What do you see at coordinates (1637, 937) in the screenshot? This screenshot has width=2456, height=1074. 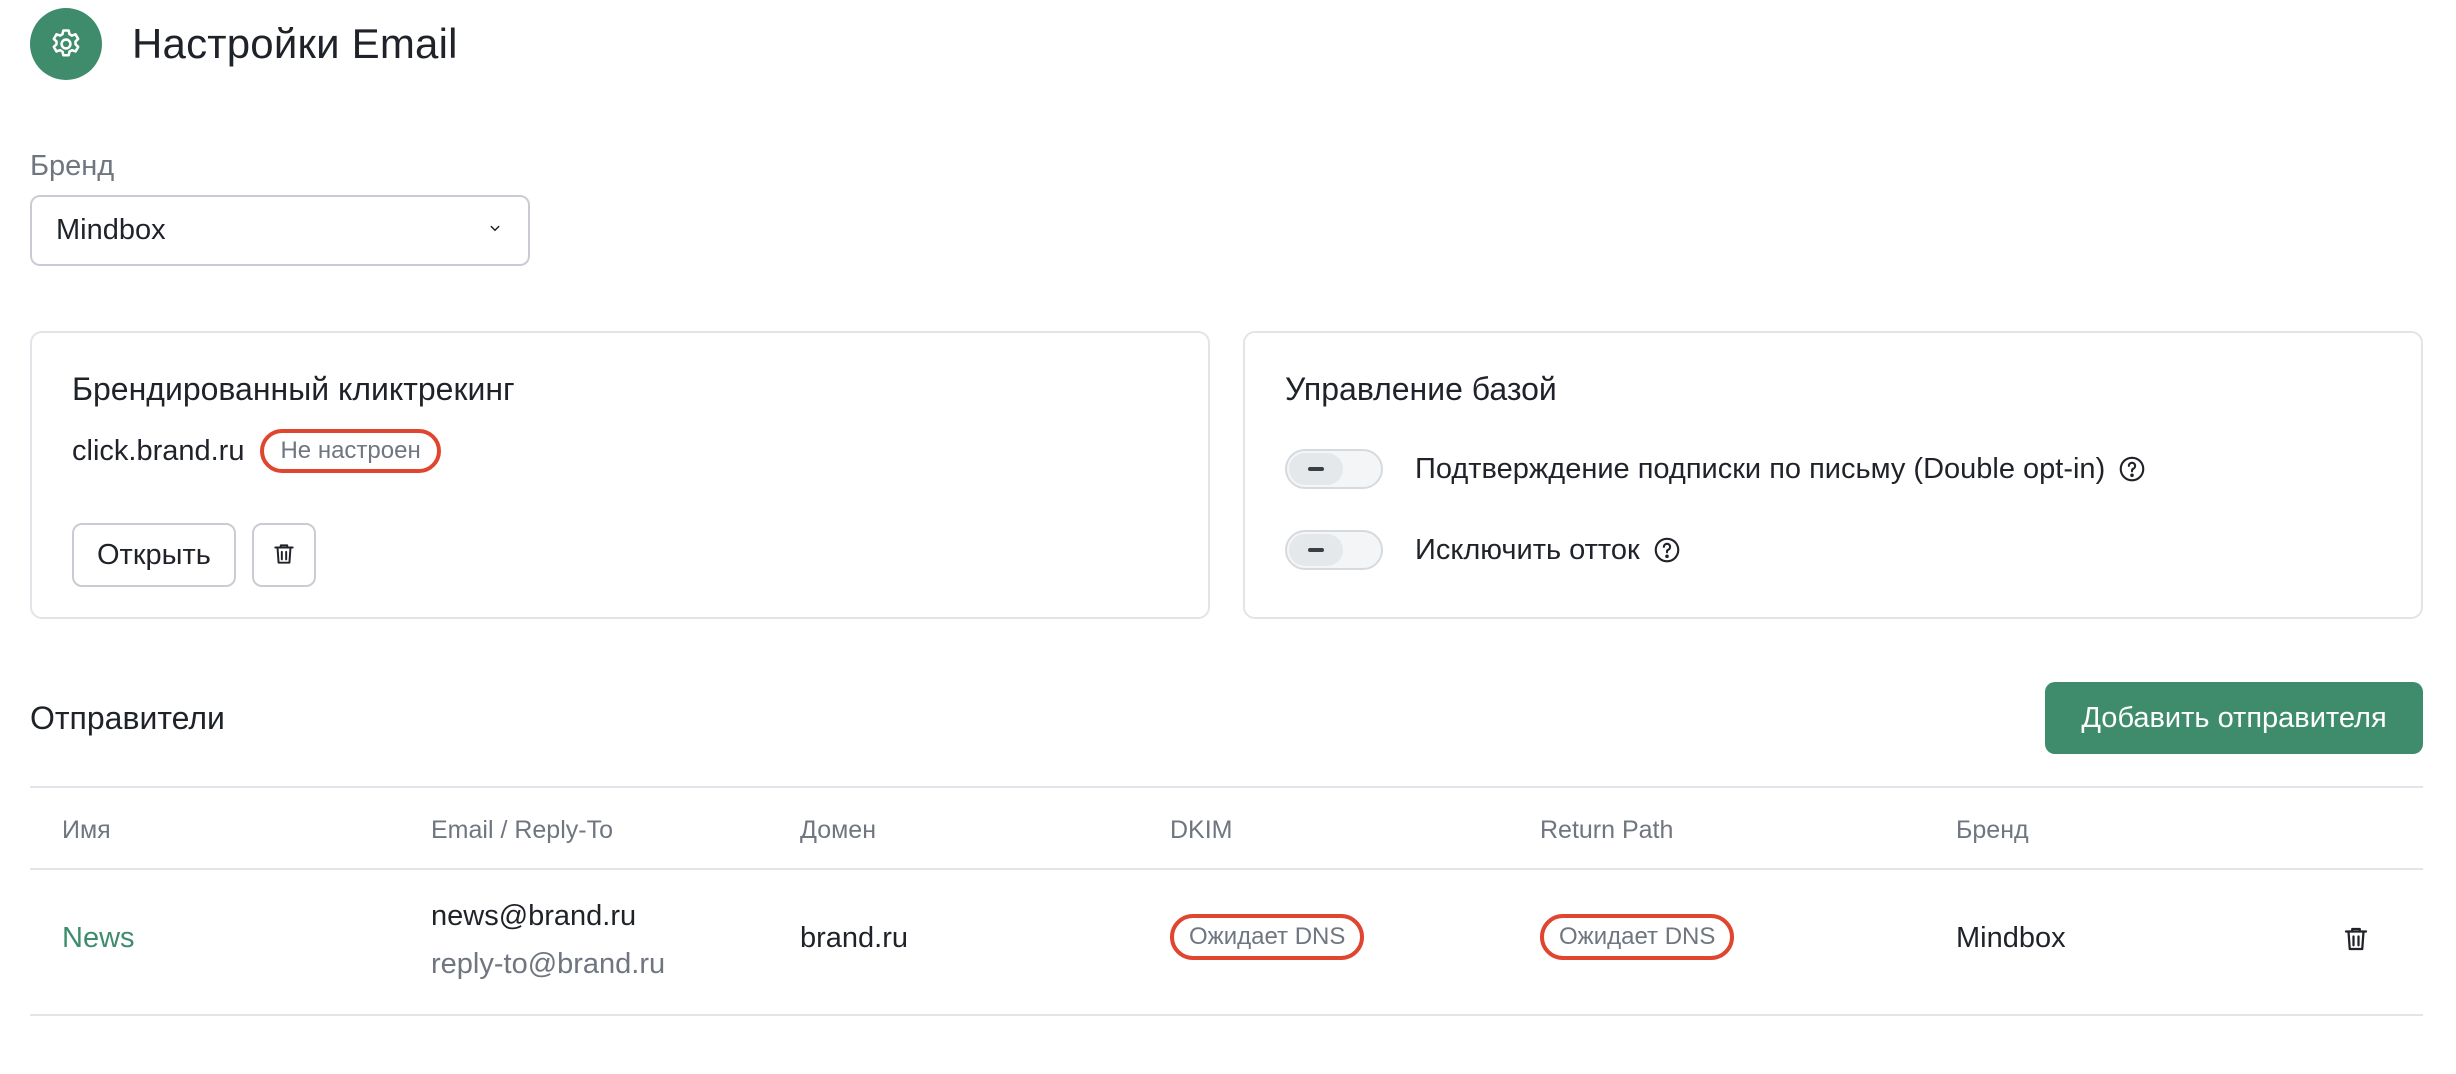 I see `return-path-status-badge: Ожидает DNS` at bounding box center [1637, 937].